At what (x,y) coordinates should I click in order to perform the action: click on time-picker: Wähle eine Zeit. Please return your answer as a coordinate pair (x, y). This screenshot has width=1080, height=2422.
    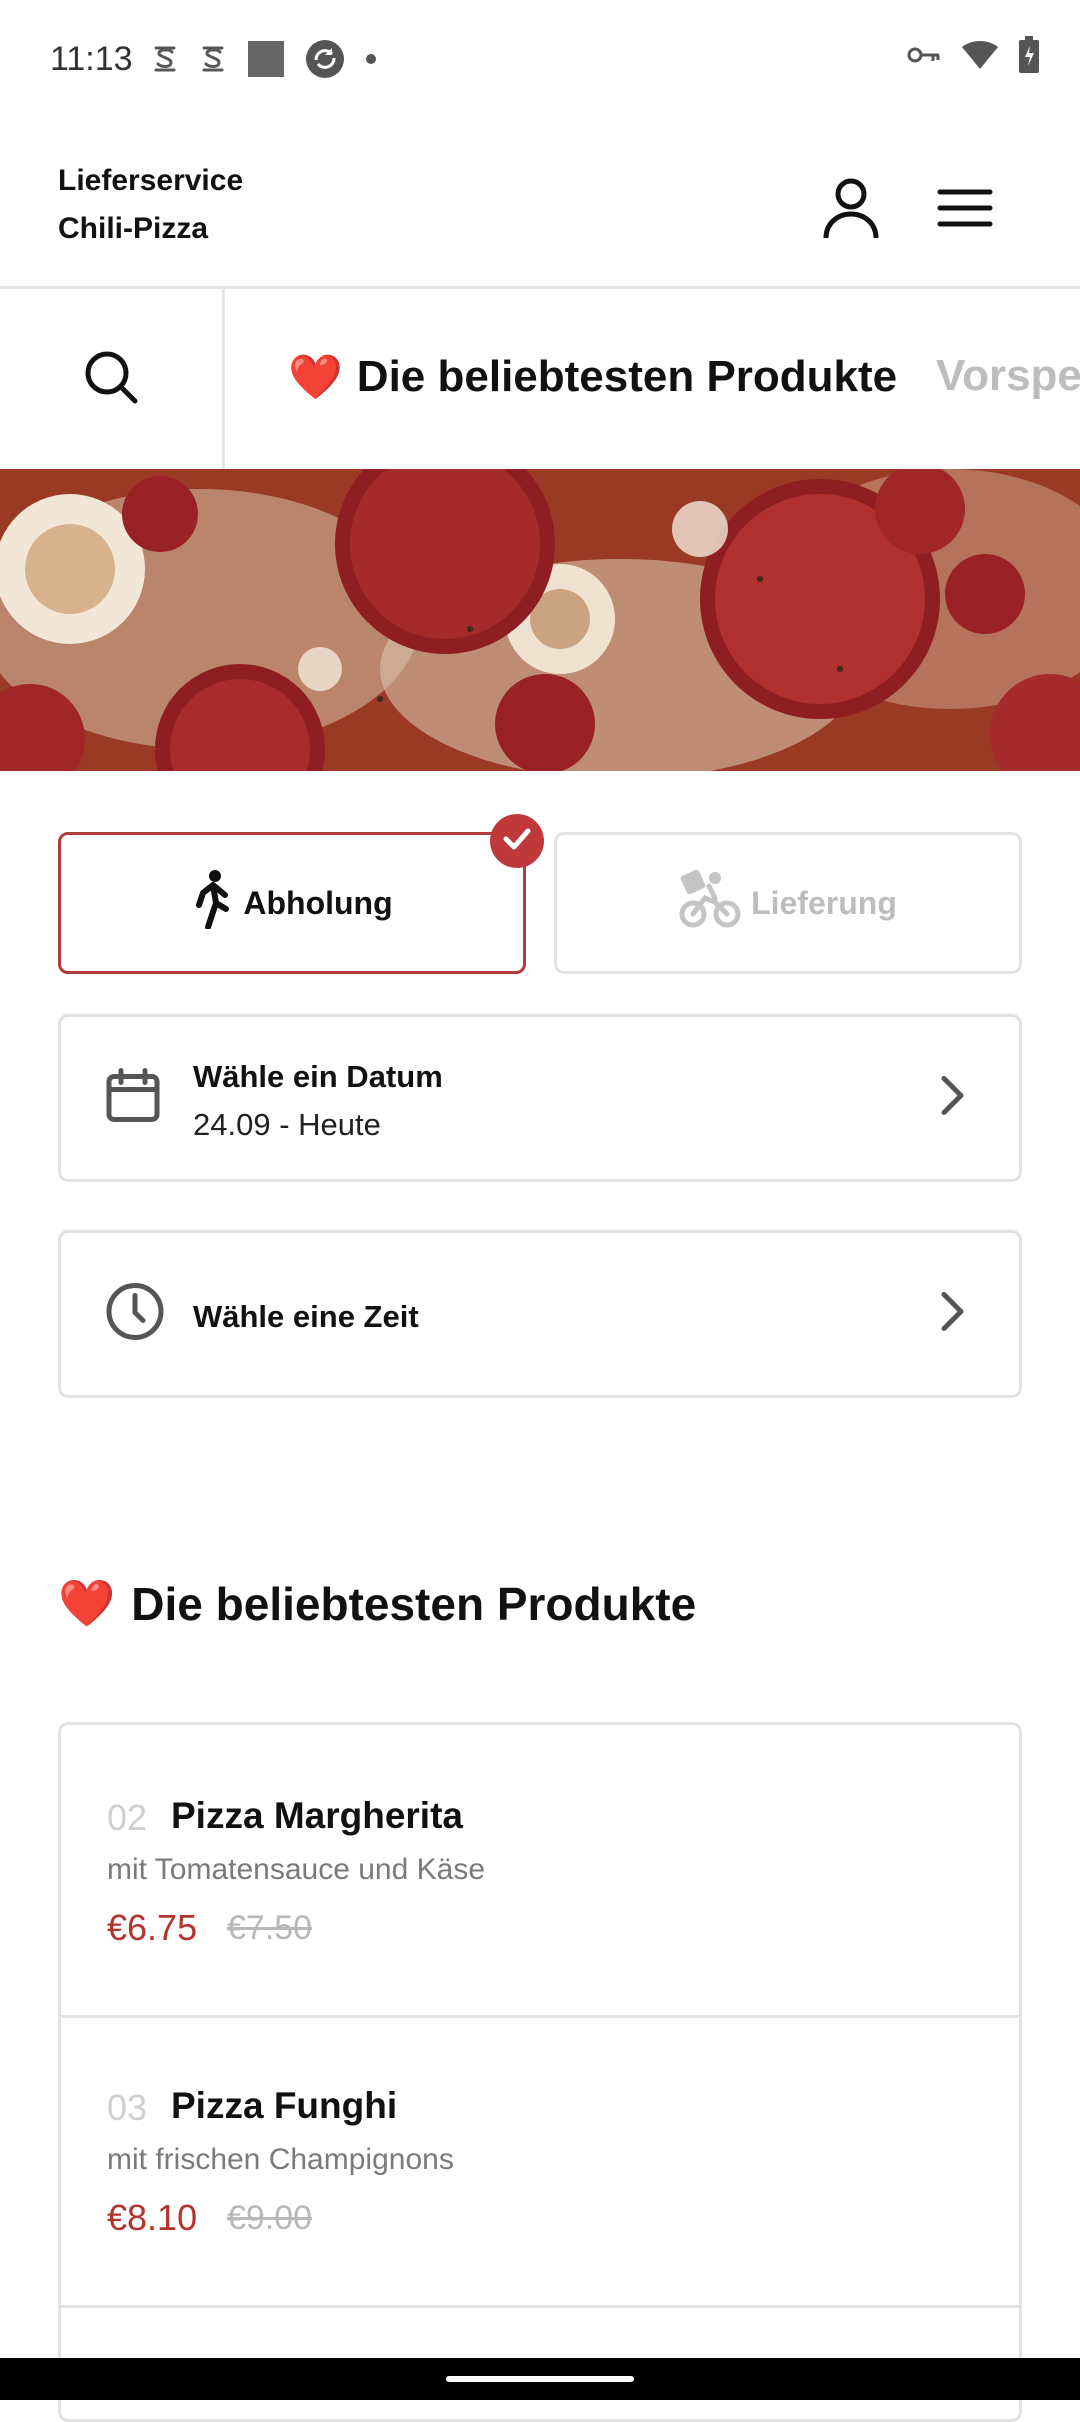
    Looking at the image, I should click on (540, 1314).